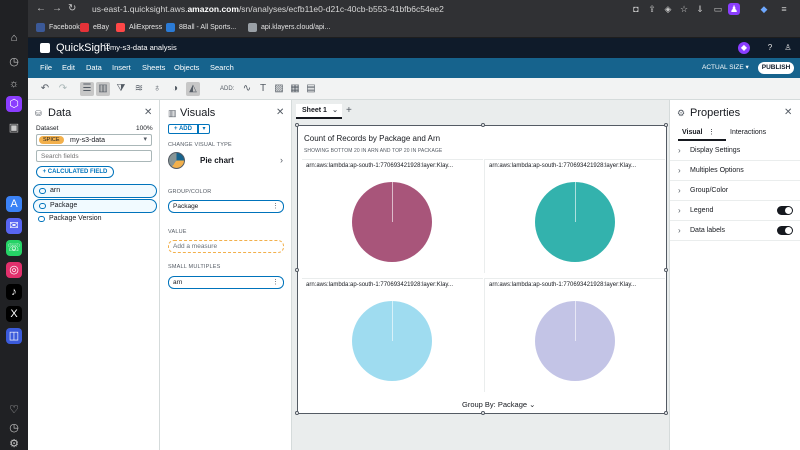 This screenshot has height=450, width=800. Describe the element at coordinates (498, 405) in the screenshot. I see `group-by-dropdown: Group By: Package ⌄` at that location.